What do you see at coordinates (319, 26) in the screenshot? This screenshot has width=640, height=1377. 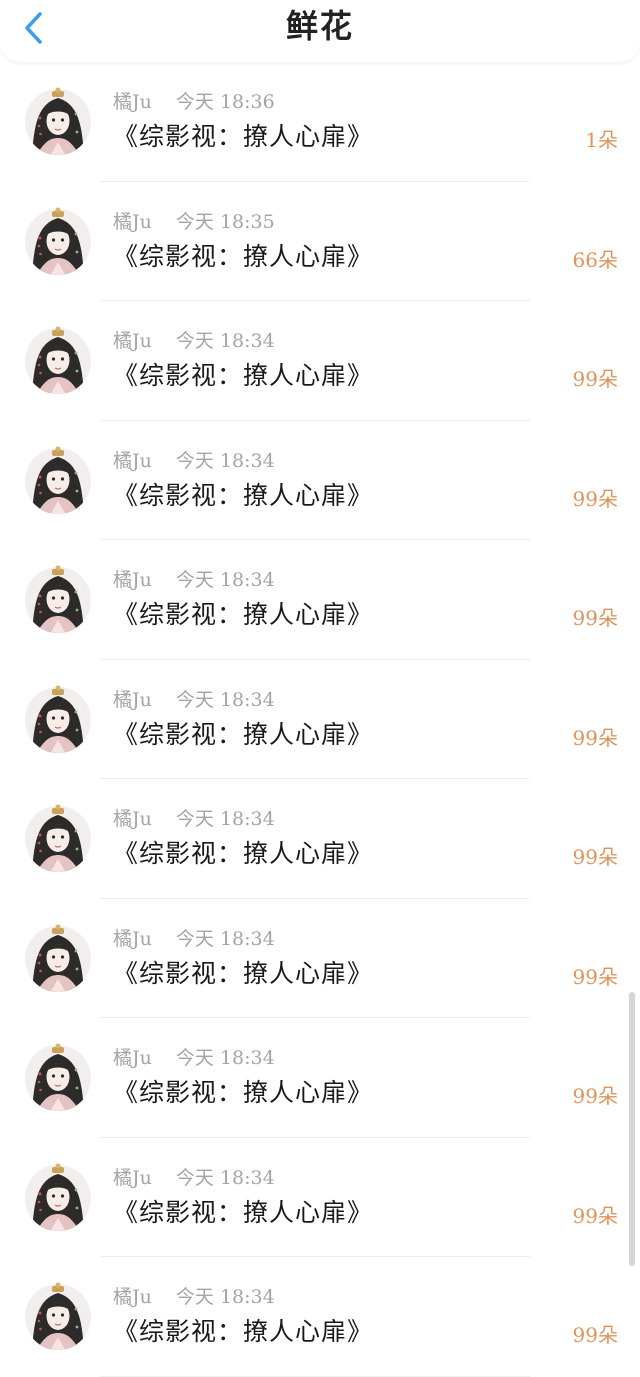 I see `page-title: 鲜花` at bounding box center [319, 26].